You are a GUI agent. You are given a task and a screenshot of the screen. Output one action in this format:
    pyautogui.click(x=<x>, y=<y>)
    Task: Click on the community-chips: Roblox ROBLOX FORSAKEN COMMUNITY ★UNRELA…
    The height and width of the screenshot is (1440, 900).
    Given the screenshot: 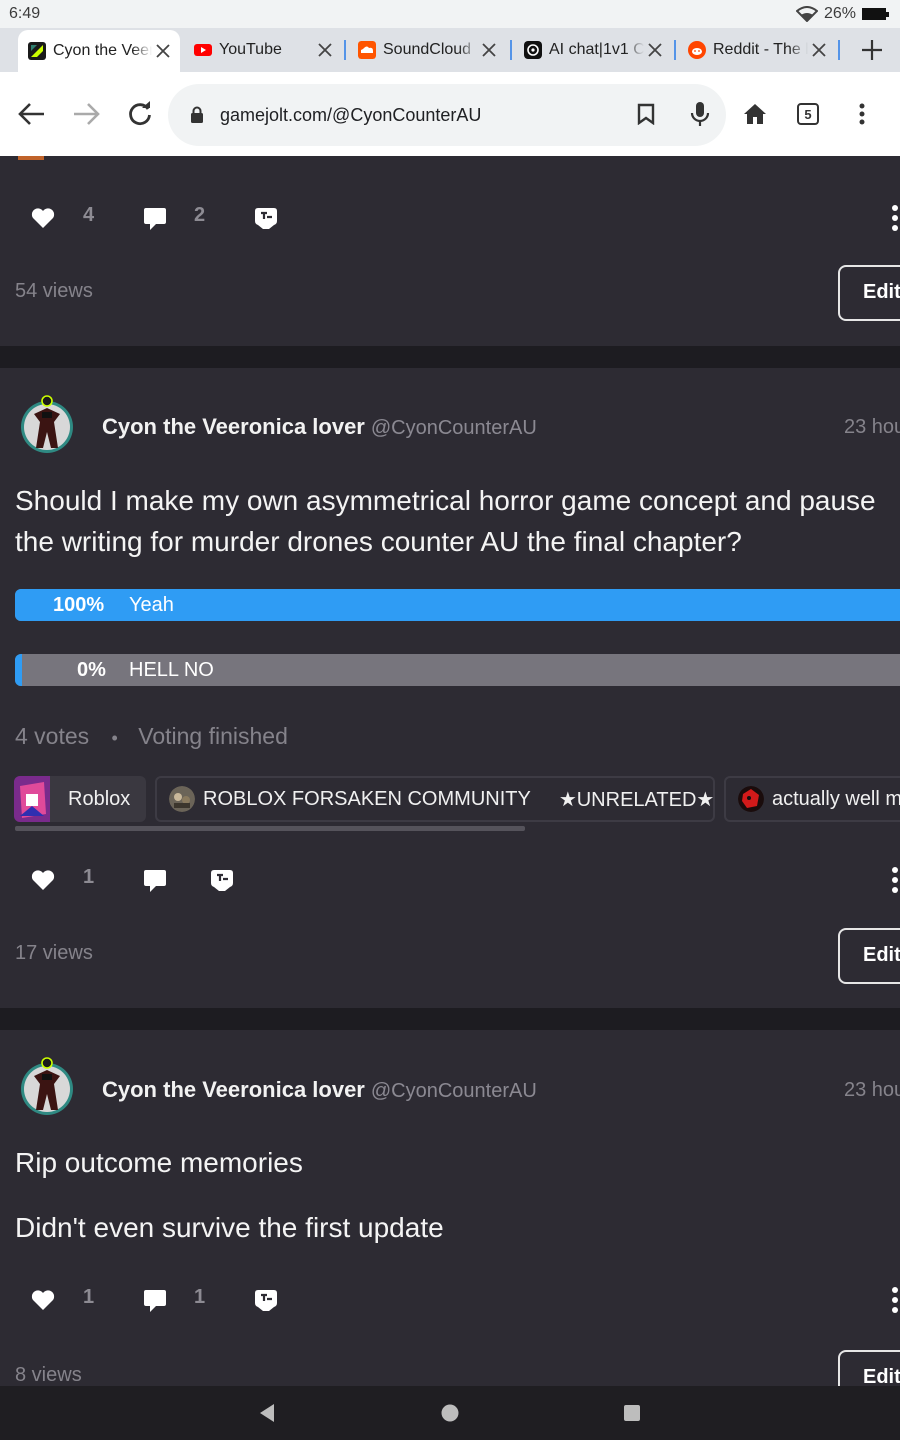 What is the action you would take?
    pyautogui.click(x=450, y=804)
    